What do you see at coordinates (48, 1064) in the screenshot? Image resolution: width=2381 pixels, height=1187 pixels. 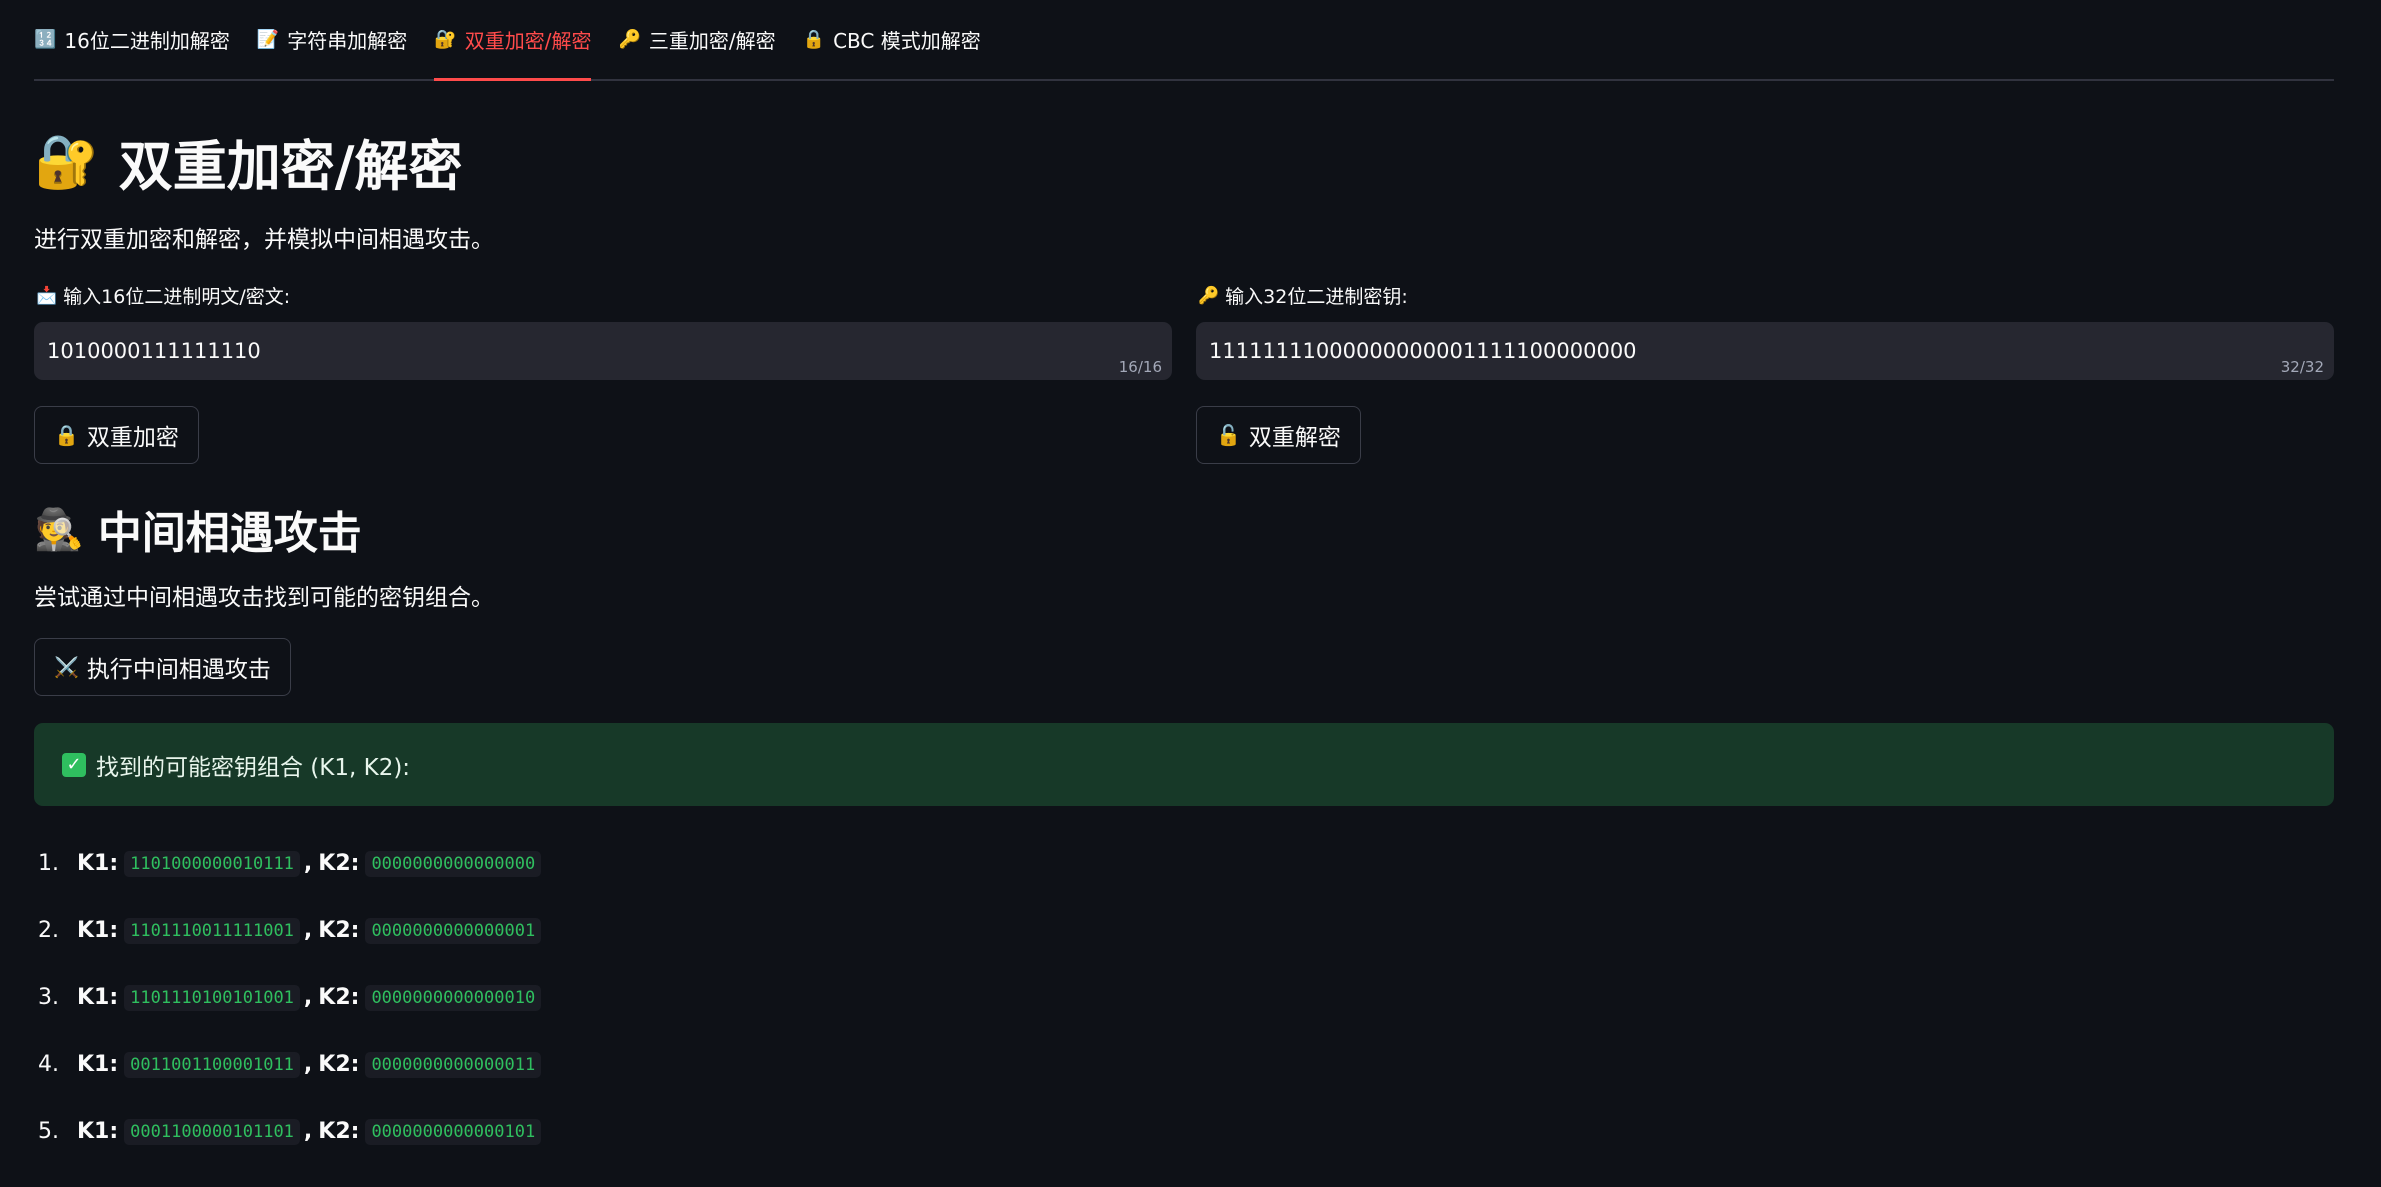 I see `list-number: 4.` at bounding box center [48, 1064].